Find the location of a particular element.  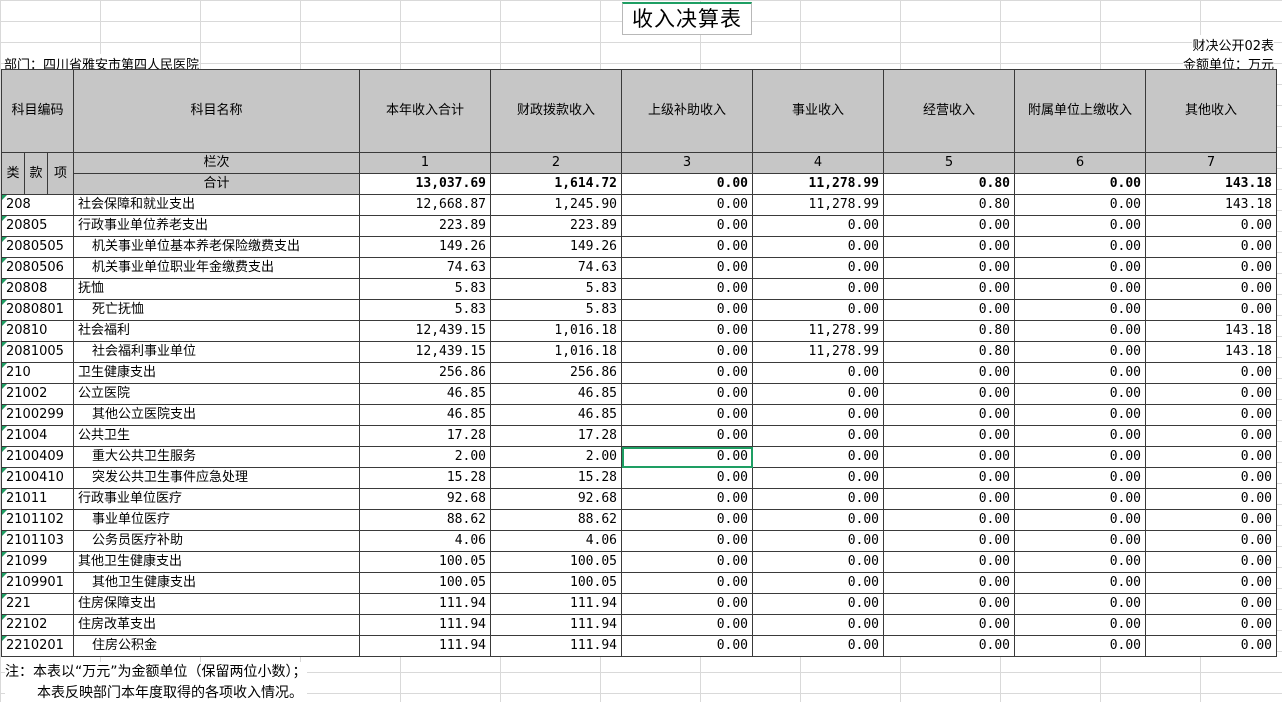

subject-name-cell: 公务员医疗补助 is located at coordinates (216, 541).